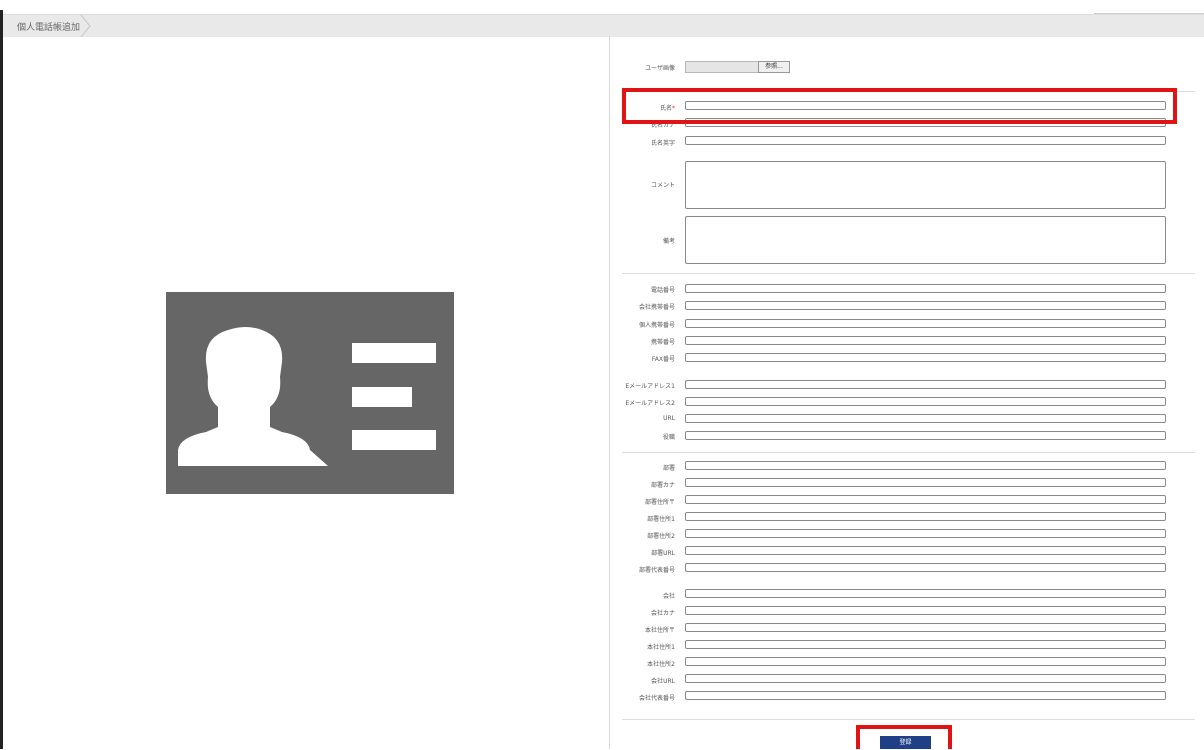 This screenshot has width=1204, height=750. Describe the element at coordinates (925, 435) in the screenshot. I see `position-input` at that location.